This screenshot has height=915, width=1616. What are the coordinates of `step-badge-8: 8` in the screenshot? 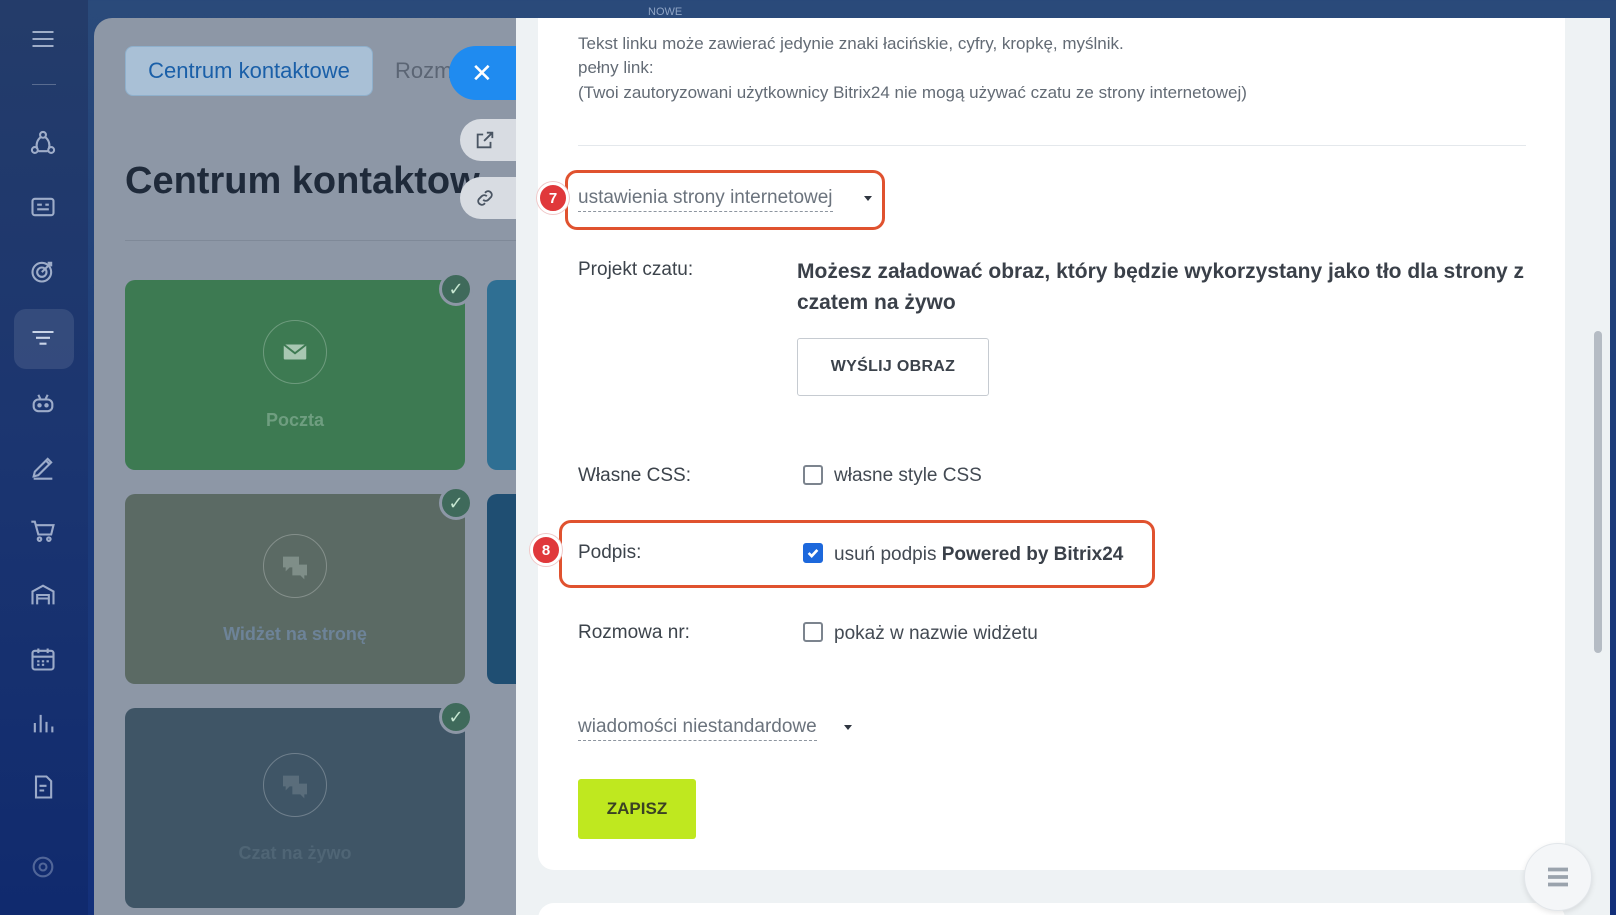 It's located at (546, 550).